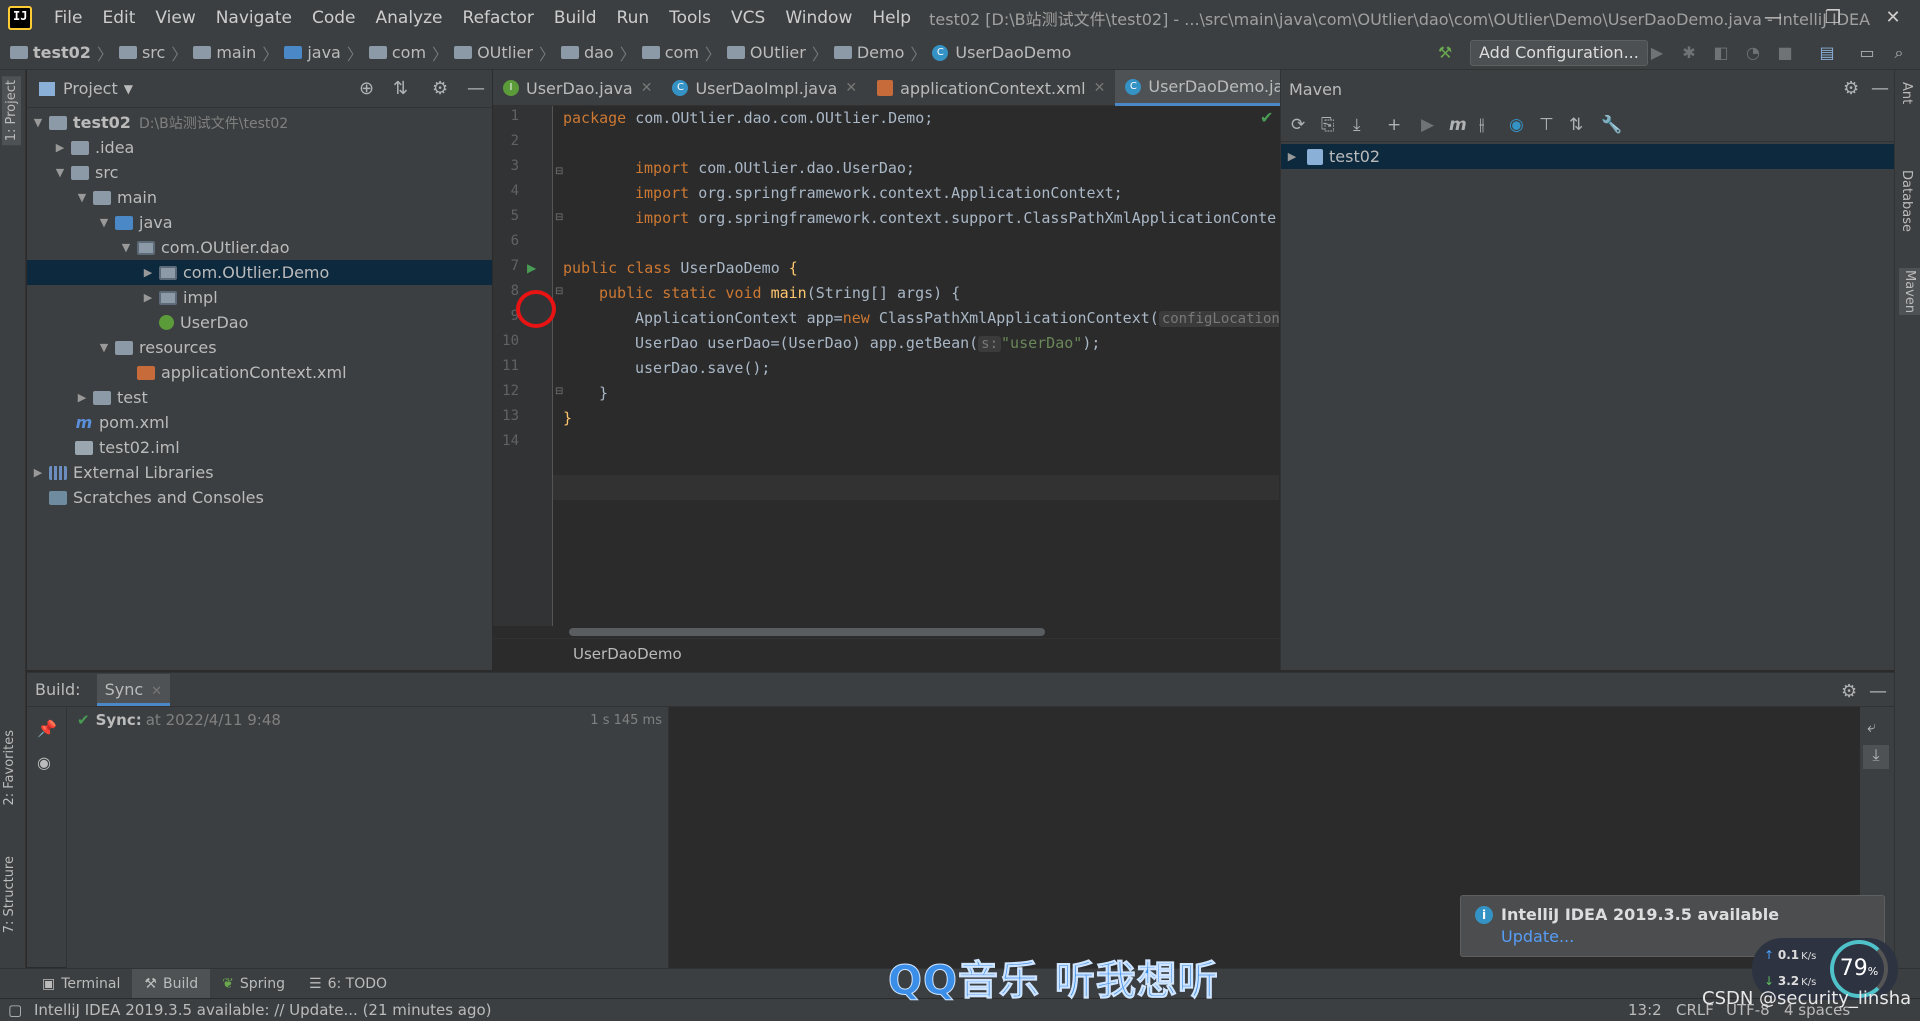 The height and width of the screenshot is (1021, 1920). I want to click on menu-view: View, so click(175, 18).